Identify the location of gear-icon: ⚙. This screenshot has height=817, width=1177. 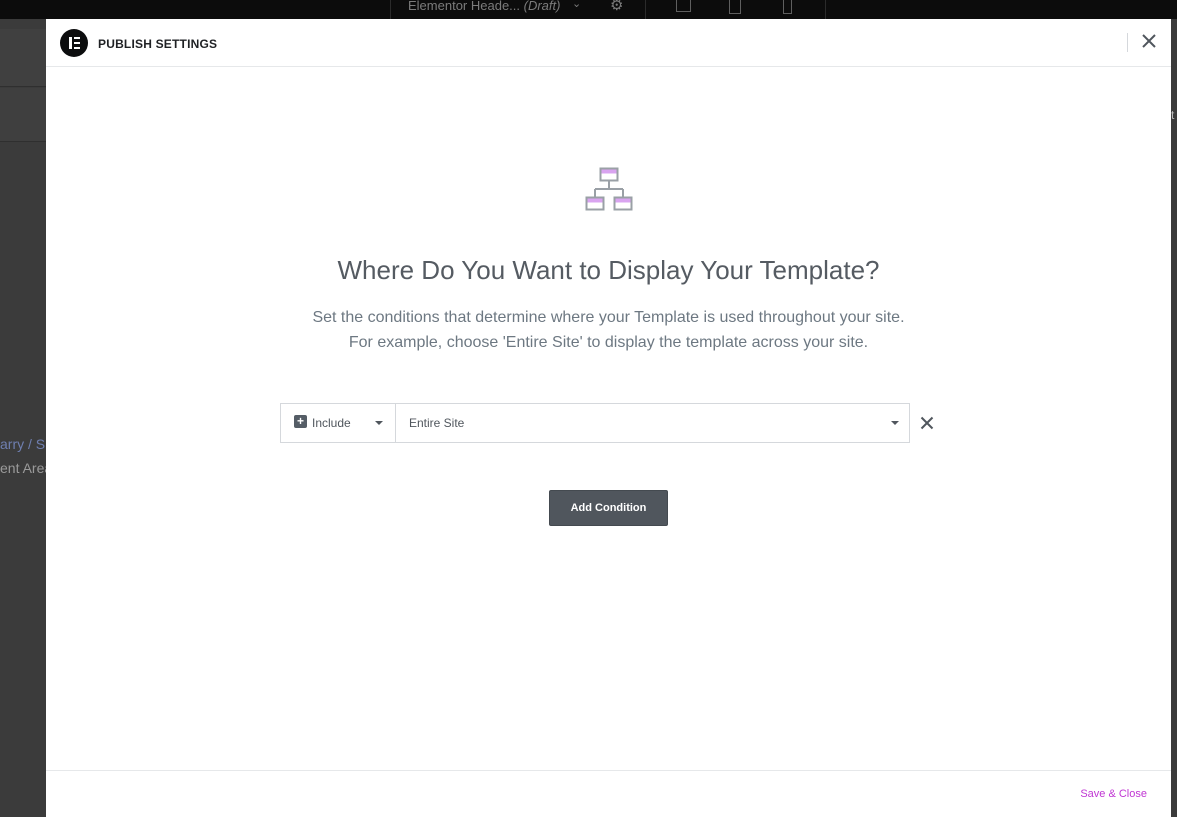
(616, 7).